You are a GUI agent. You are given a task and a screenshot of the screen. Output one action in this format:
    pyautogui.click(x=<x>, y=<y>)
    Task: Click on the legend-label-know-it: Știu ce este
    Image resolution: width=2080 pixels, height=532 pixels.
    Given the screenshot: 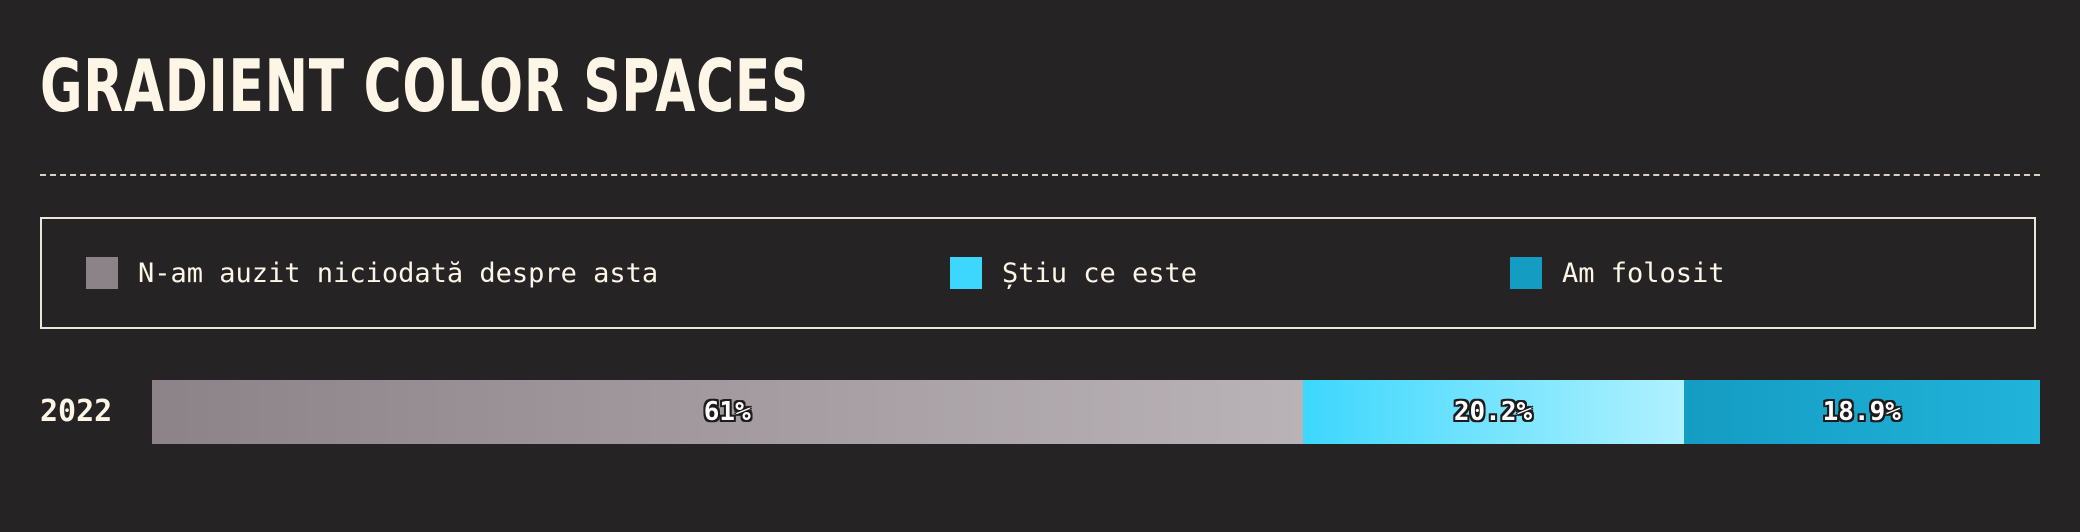 What is the action you would take?
    pyautogui.click(x=1100, y=273)
    